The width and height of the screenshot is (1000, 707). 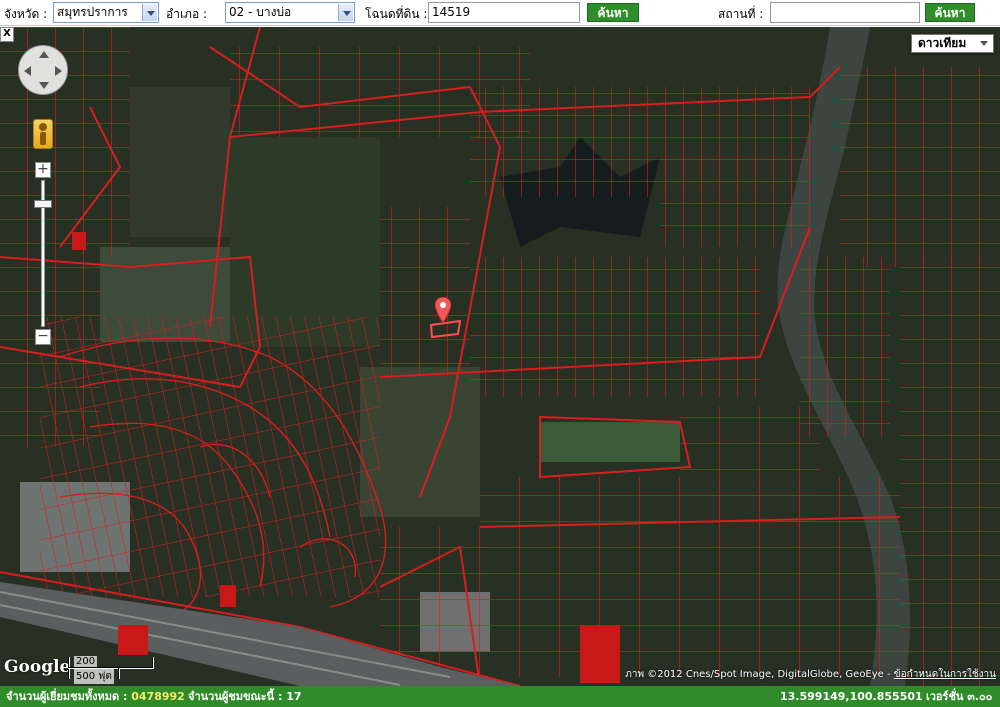 I want to click on coordinates-readout: 13.599149,100.855501, so click(x=851, y=696).